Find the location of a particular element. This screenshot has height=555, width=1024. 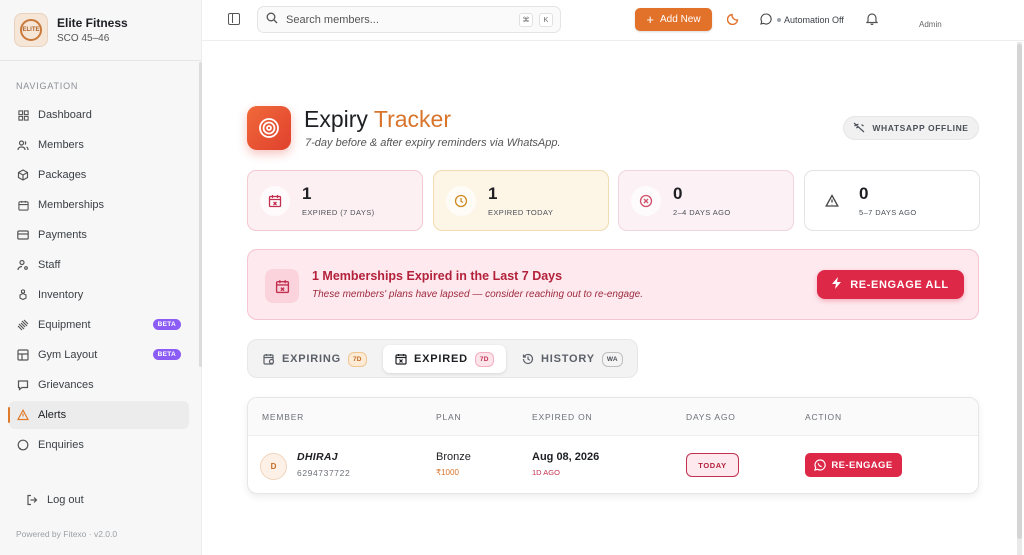

brand-subtitle: SCO 45–46 is located at coordinates (83, 38).